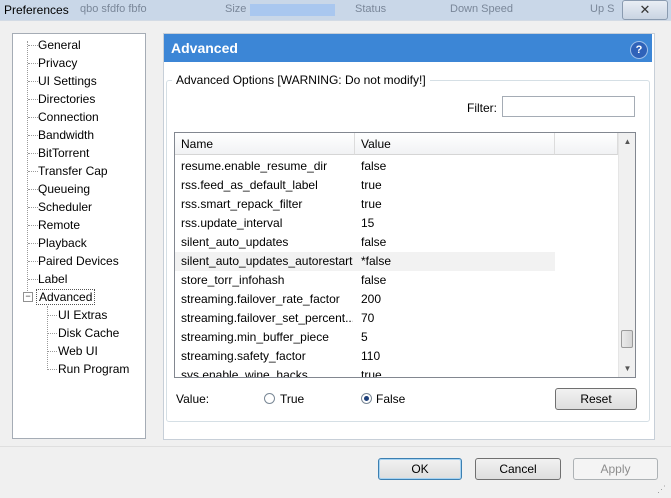 The height and width of the screenshot is (498, 671). I want to click on tree-item-label: UI Extras, so click(83, 315).